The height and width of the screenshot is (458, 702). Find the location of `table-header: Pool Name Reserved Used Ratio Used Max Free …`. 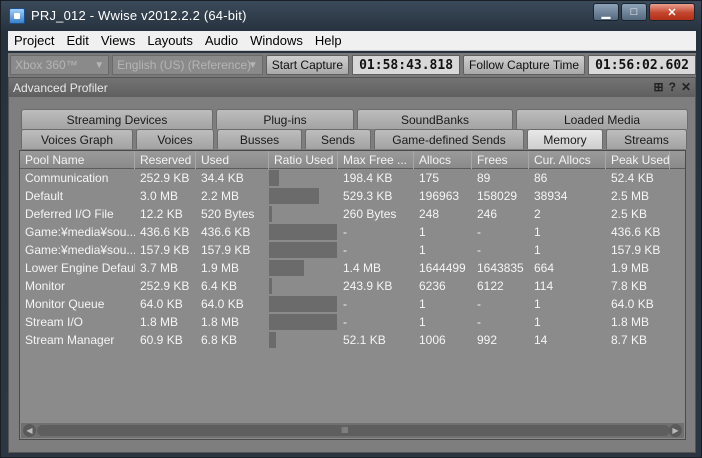

table-header: Pool Name Reserved Used Ratio Used Max Free … is located at coordinates (352, 160).